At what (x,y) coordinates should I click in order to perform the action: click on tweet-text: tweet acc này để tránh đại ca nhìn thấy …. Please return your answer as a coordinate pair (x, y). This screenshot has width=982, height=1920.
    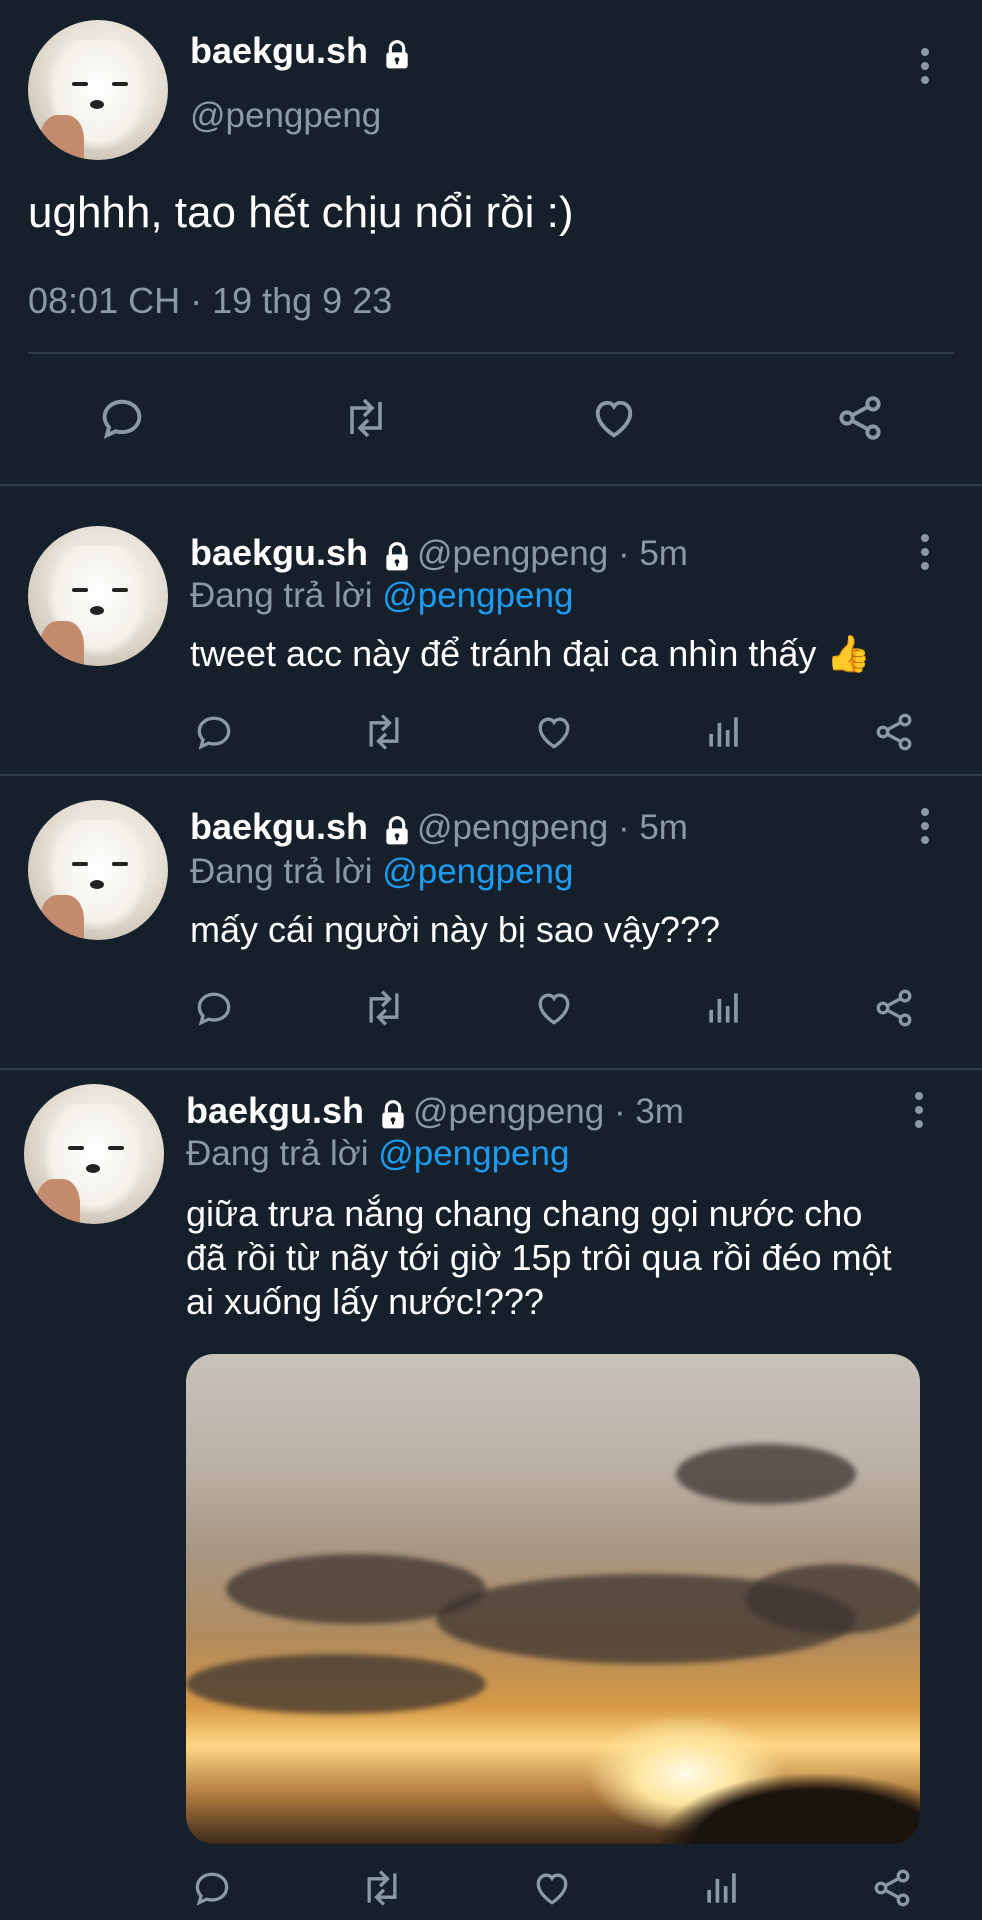
    Looking at the image, I should click on (531, 653).